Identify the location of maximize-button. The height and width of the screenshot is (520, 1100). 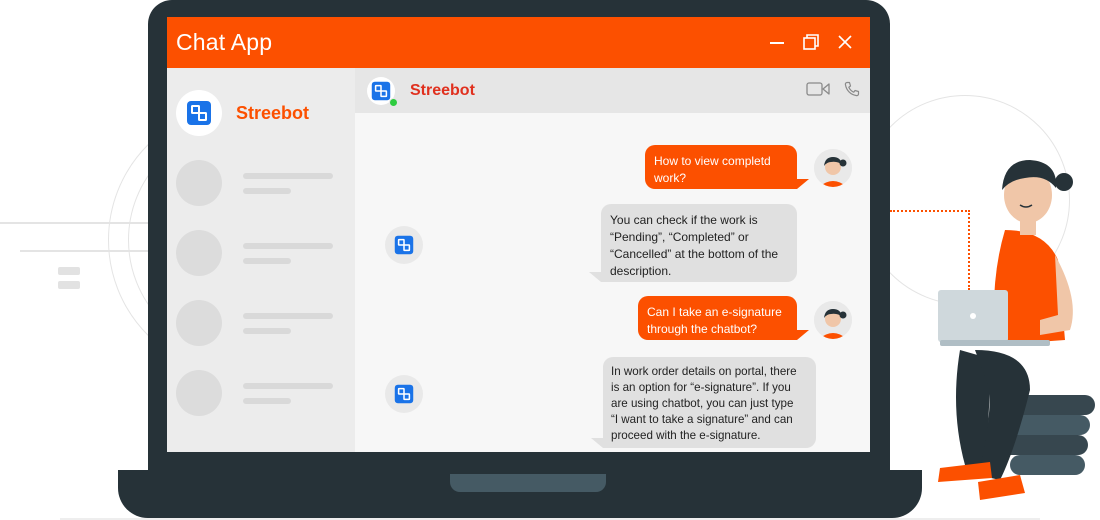
(811, 42).